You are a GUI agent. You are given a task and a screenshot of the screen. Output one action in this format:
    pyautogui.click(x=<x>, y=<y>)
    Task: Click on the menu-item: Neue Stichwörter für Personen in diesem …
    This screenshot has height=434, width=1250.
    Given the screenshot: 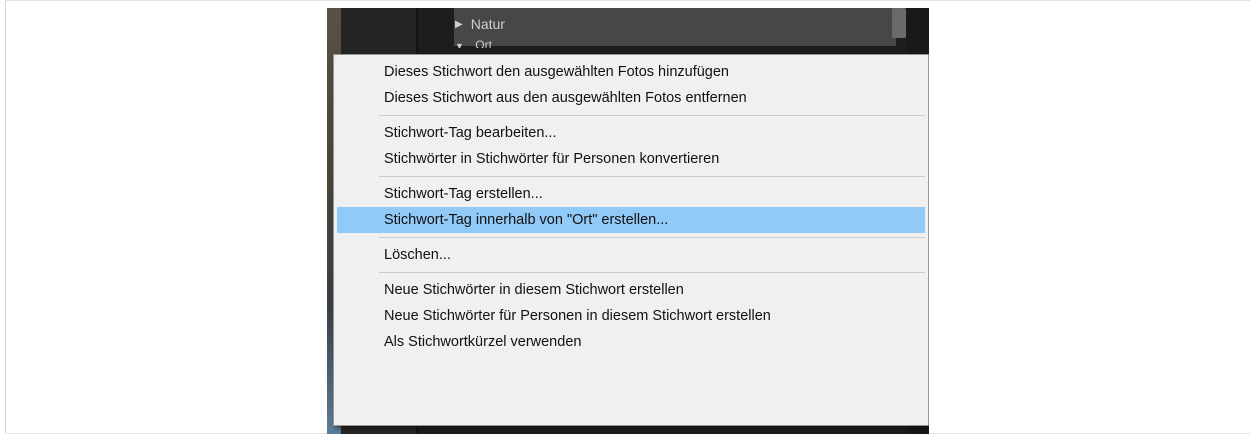 What is the action you would take?
    pyautogui.click(x=631, y=316)
    